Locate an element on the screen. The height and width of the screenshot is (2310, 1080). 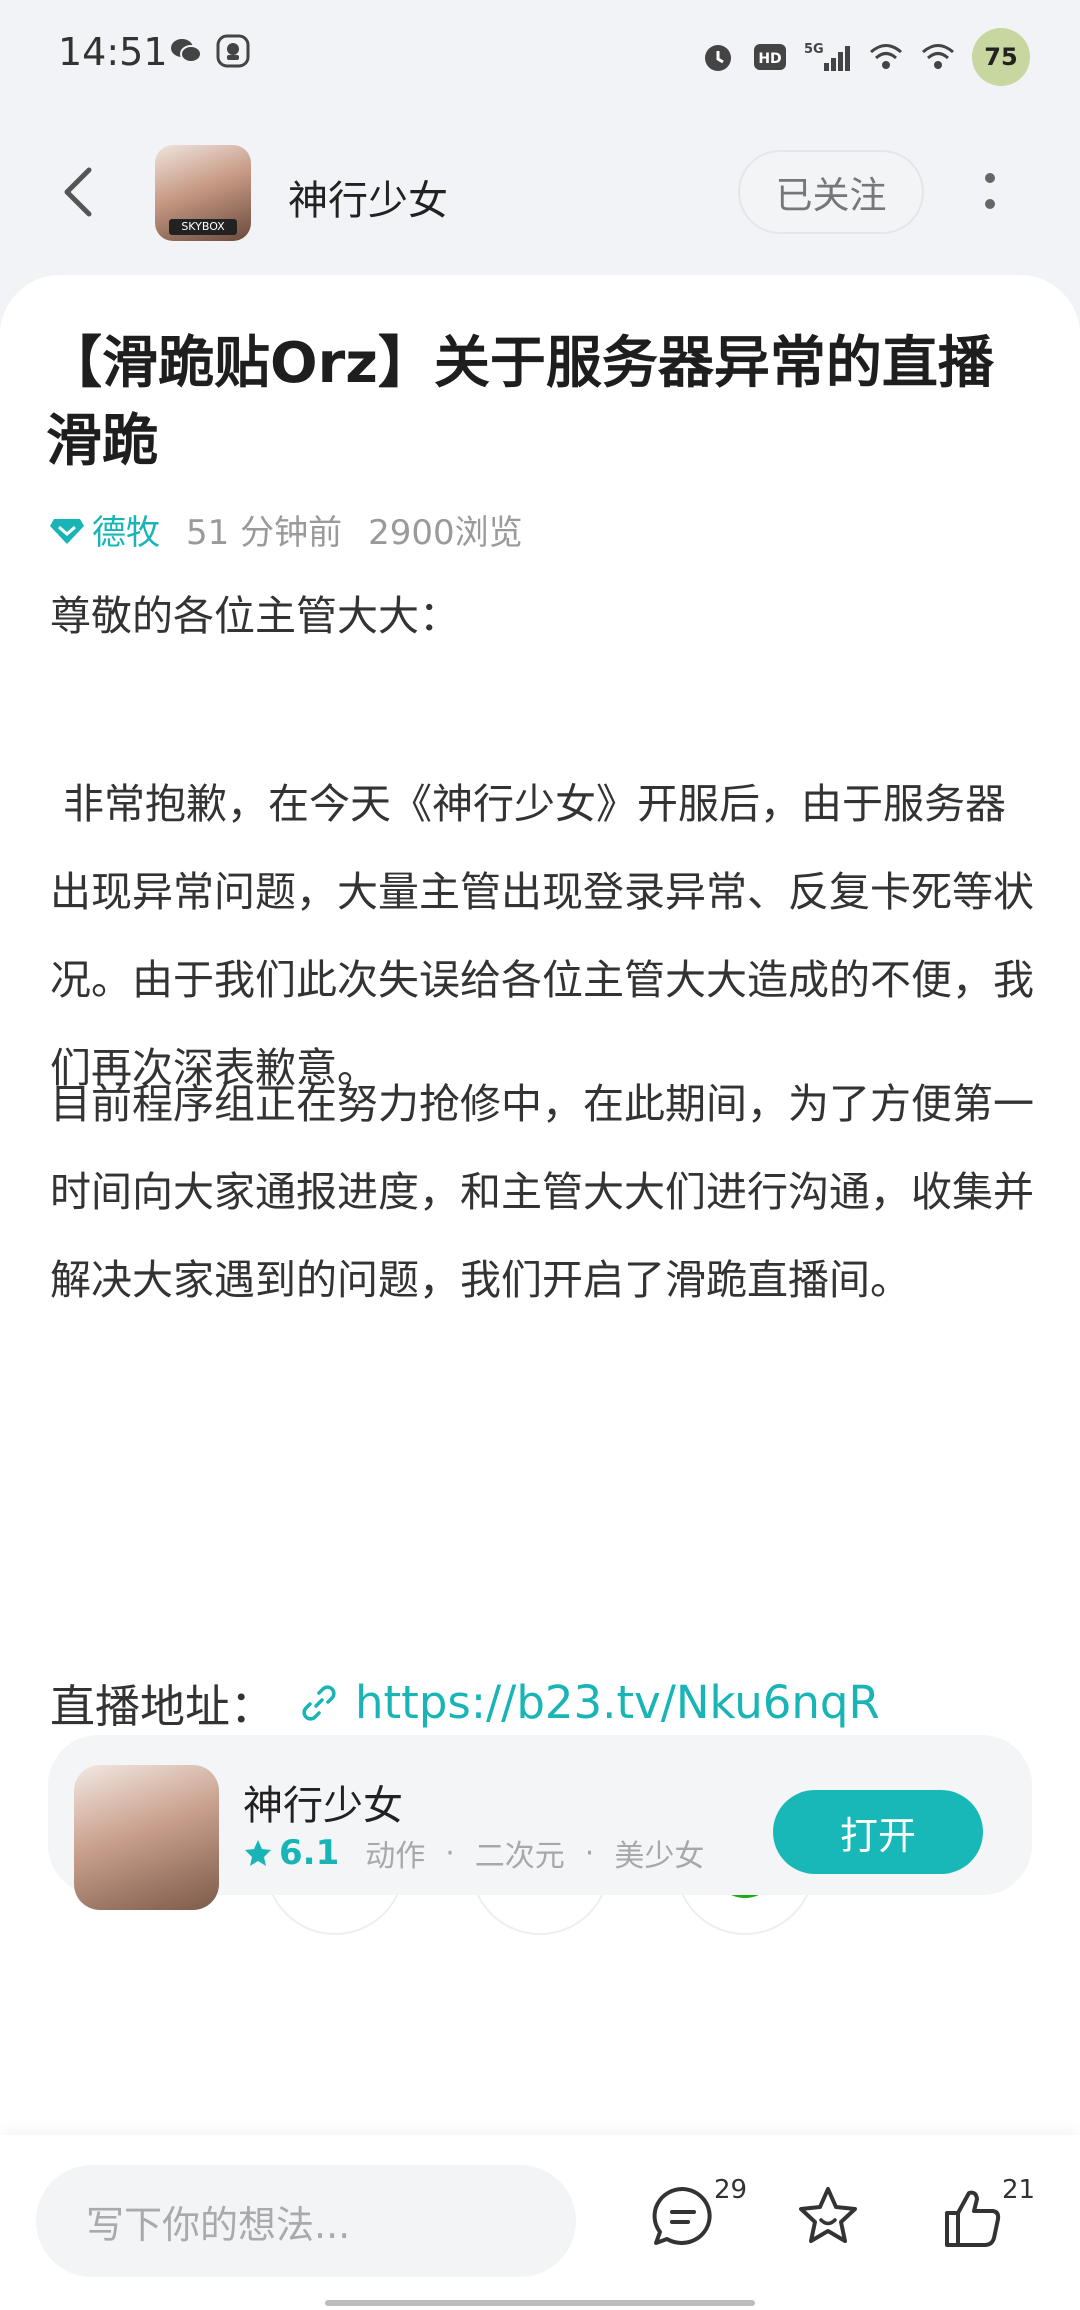
status-icons: HD 5G 75 is located at coordinates (865, 57).